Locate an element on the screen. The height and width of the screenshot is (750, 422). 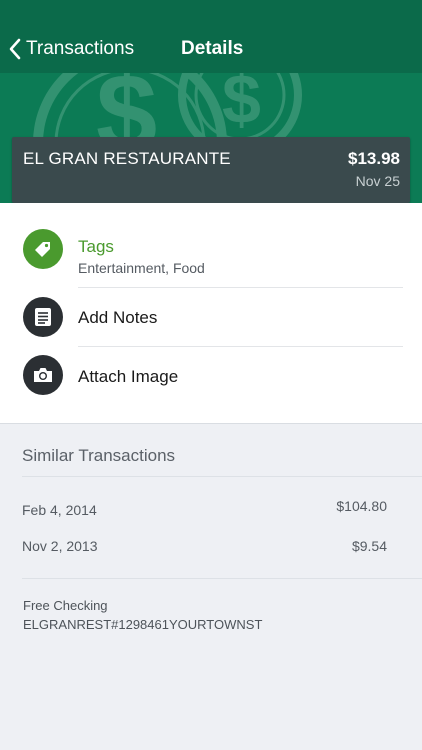
add-notes-label: Add Notes is located at coordinates (118, 317).